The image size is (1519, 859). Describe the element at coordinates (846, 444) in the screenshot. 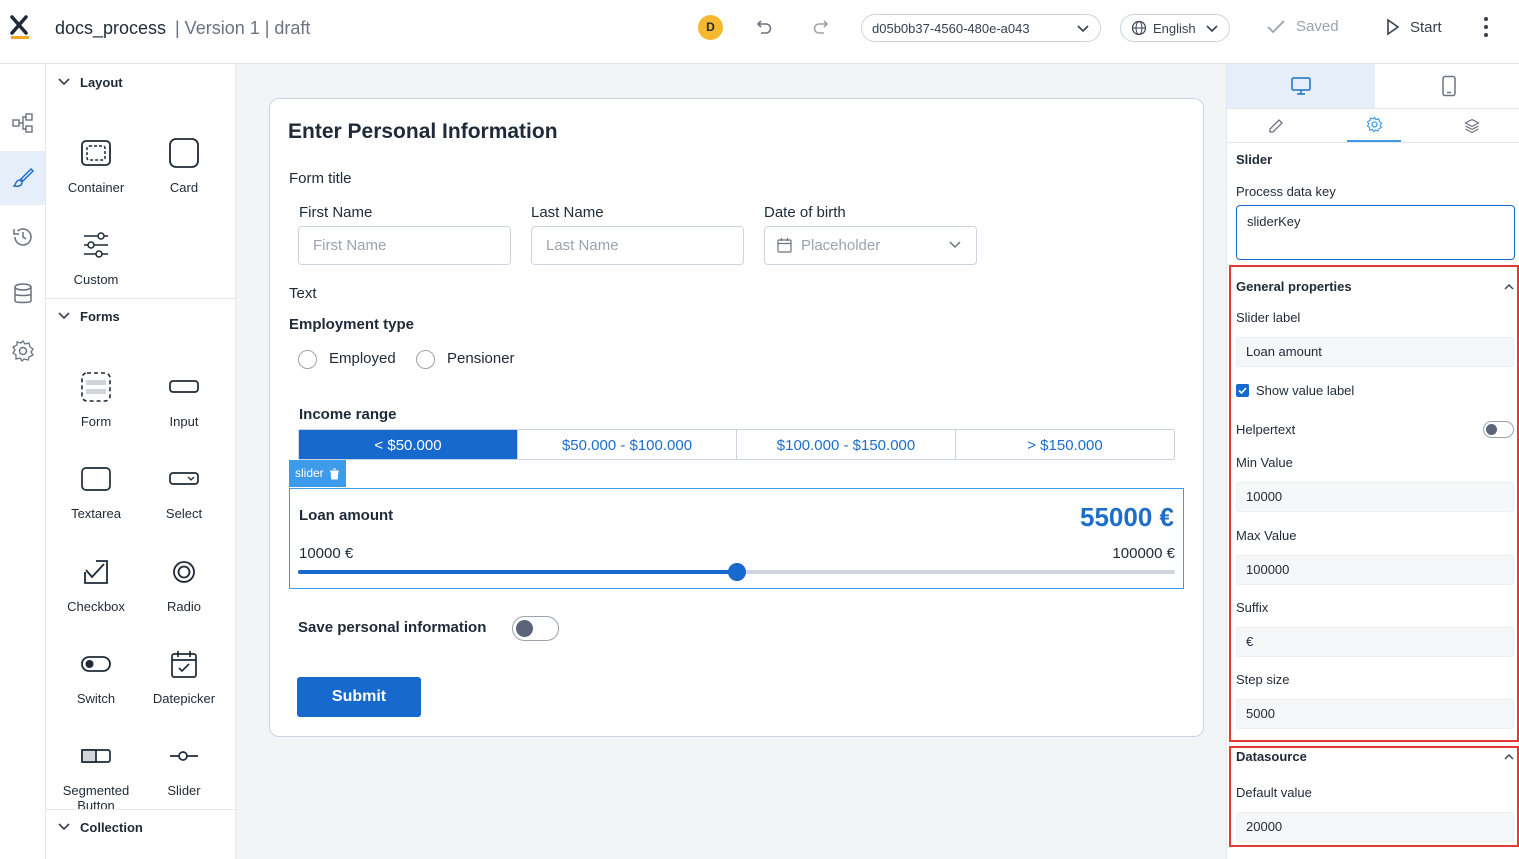

I see `segment-option: $100.000 - $150.000` at that location.